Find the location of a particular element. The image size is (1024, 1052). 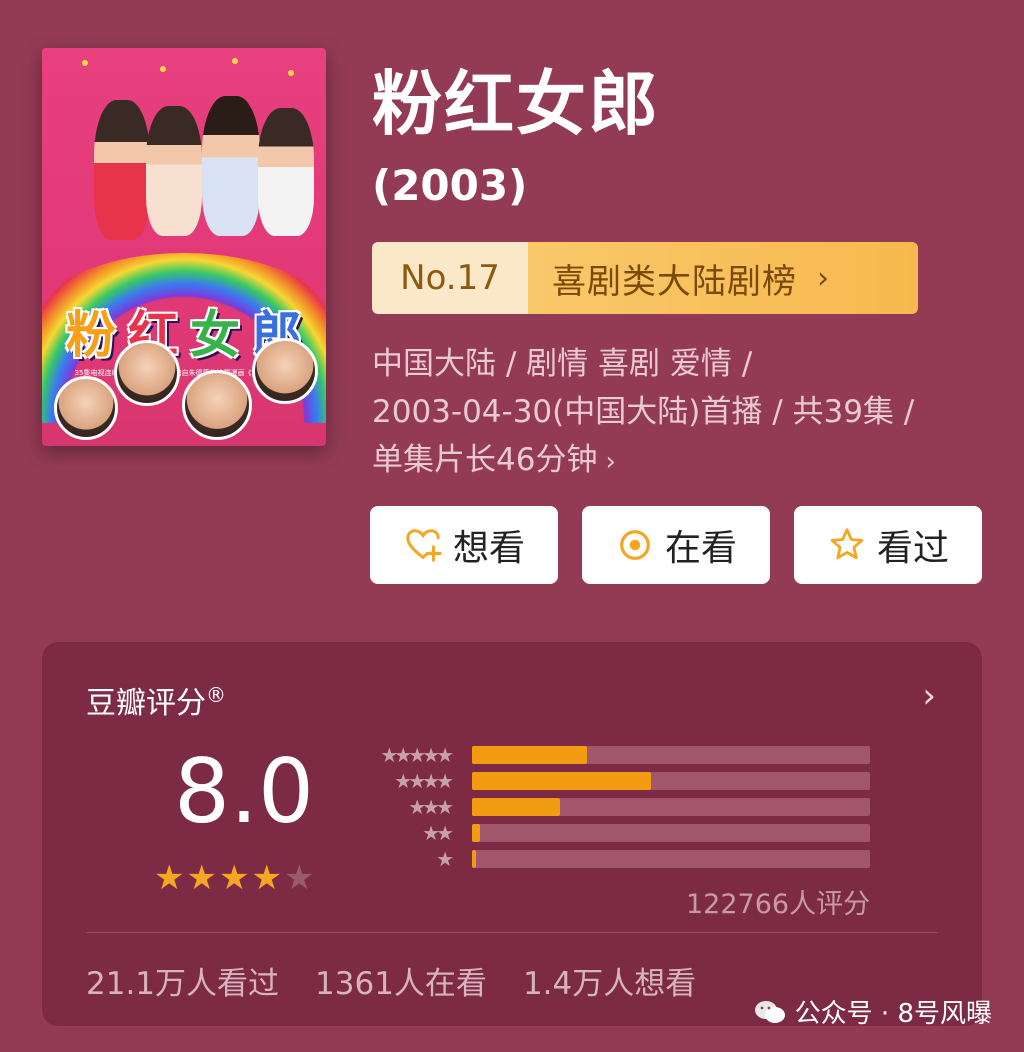

rating-bar-stars: ★★★★ is located at coordinates (424, 781).